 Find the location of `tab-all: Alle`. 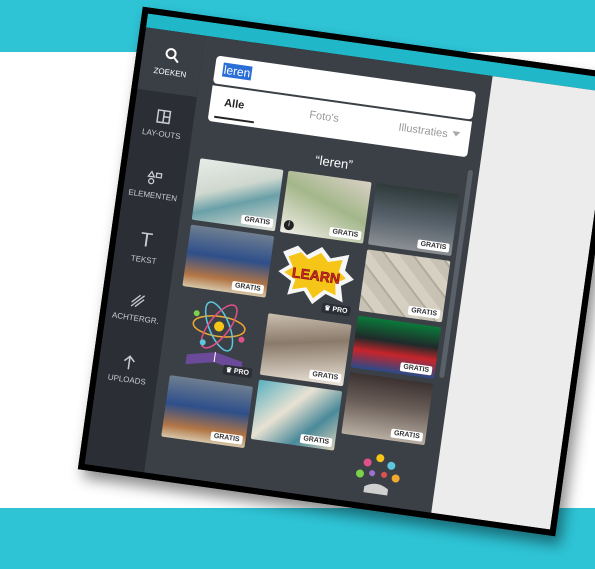

tab-all: Alle is located at coordinates (234, 104).